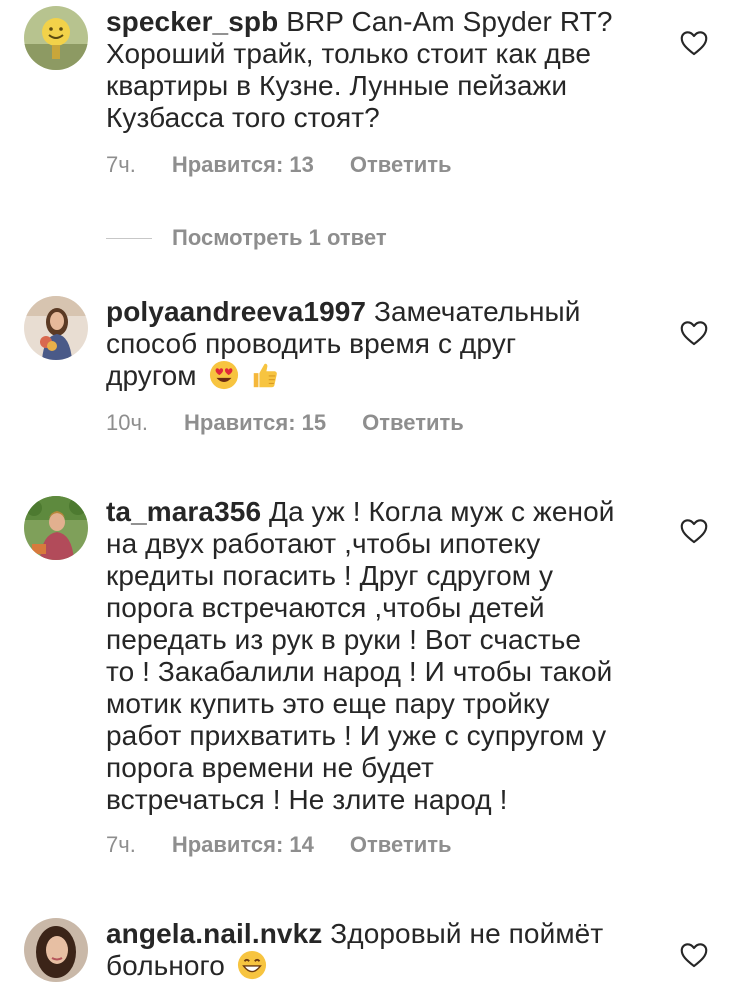  What do you see at coordinates (56, 950) in the screenshot?
I see `avatar-angela-nail-nvkz` at bounding box center [56, 950].